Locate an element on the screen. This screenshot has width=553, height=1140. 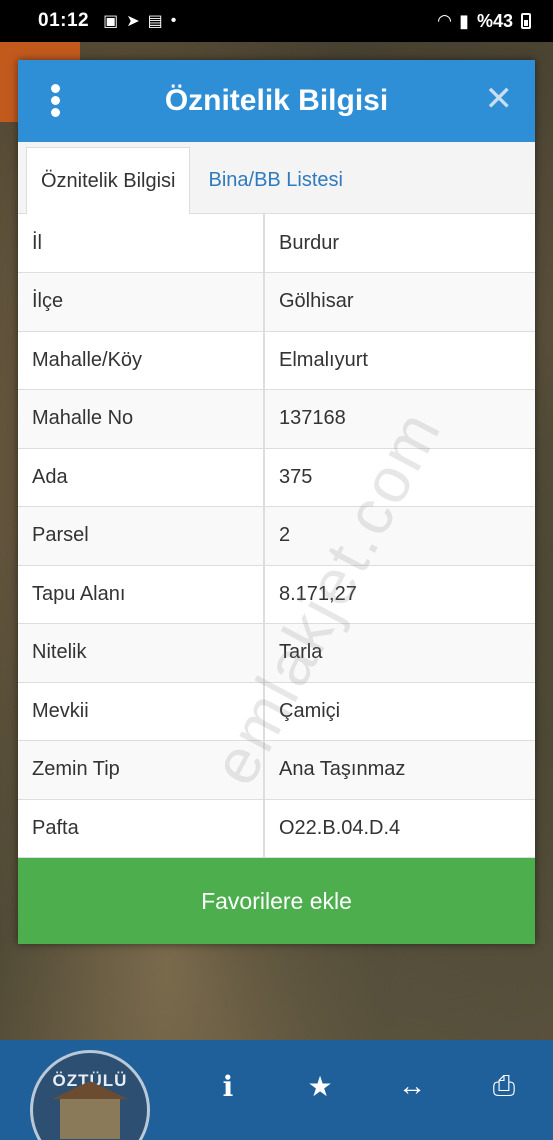
table-row: Parsel 2 is located at coordinates (276, 536).